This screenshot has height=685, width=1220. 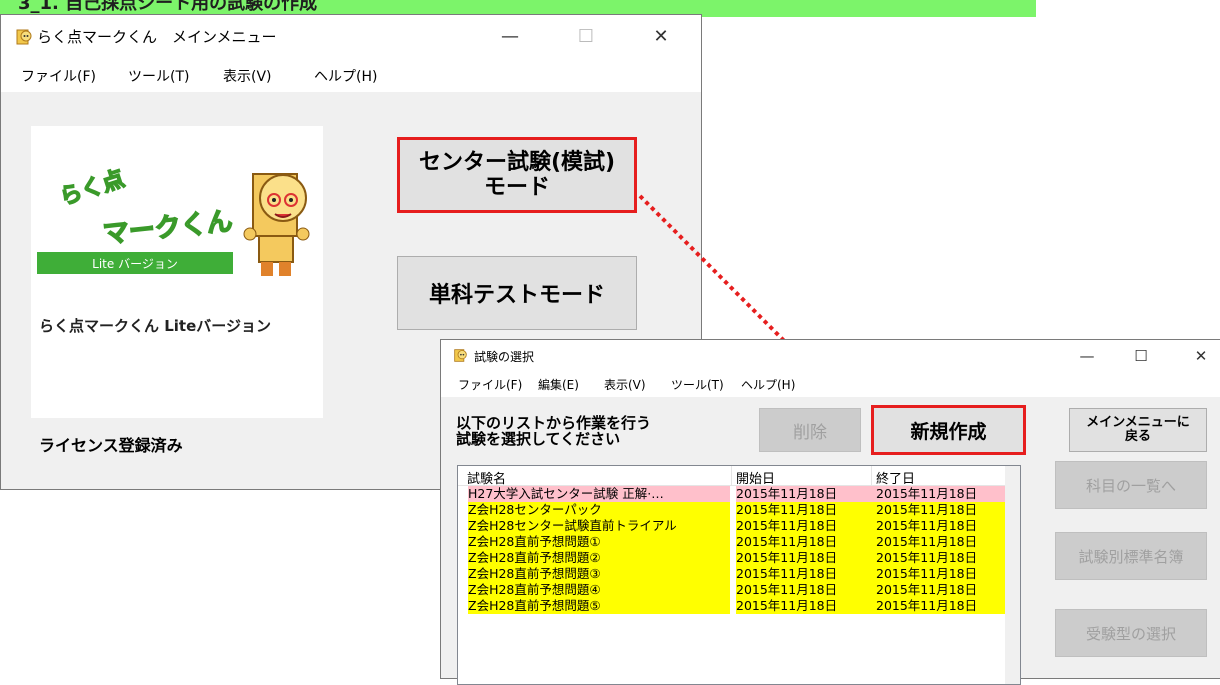 I want to click on cell-name: Z会H28直前予想問題②, so click(x=599, y=558).